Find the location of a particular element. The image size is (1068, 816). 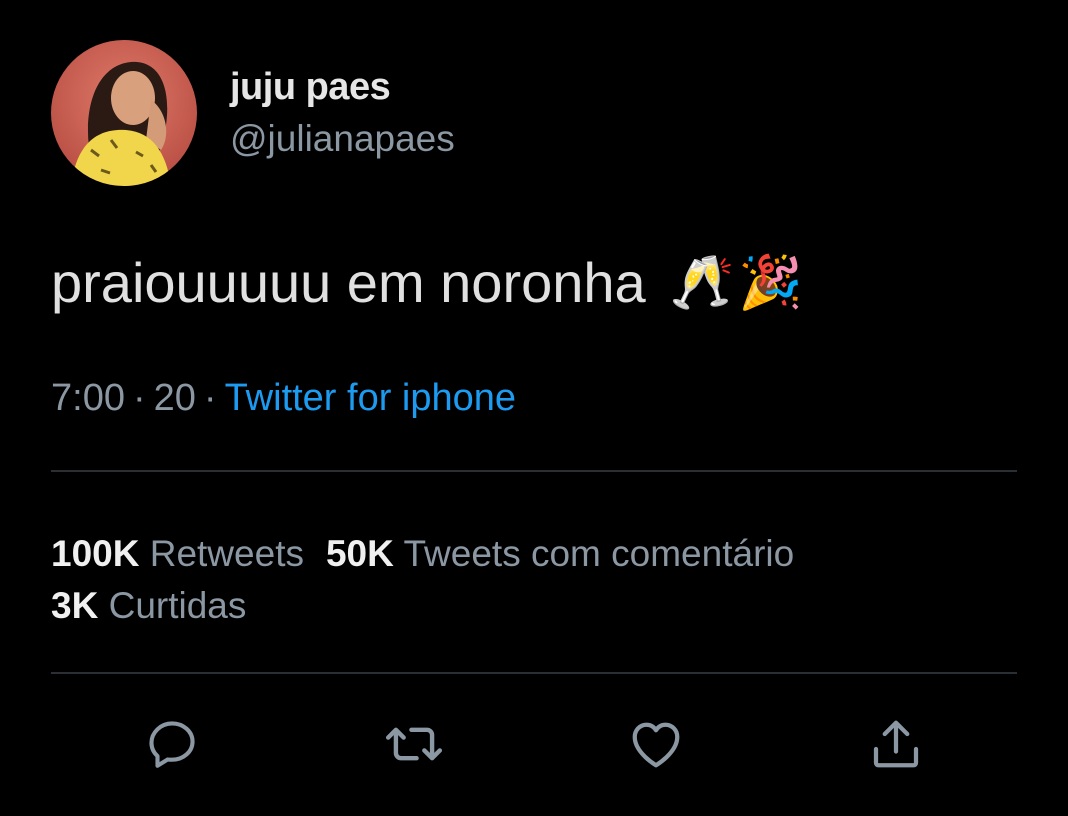

retweet-button is located at coordinates (414, 744).